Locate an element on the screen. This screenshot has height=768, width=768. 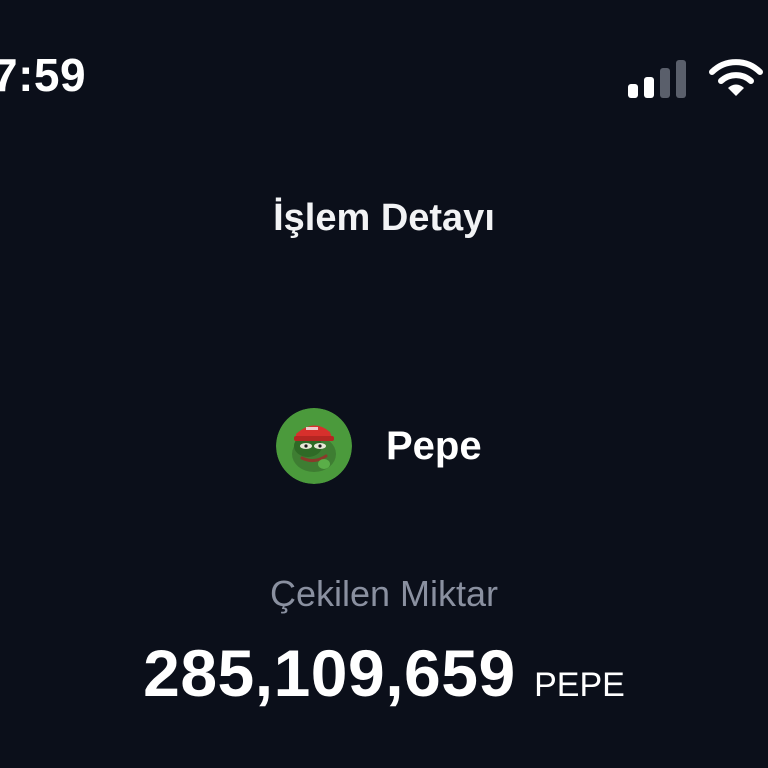
amount-row: 285,109,659 PEPE is located at coordinates (384, 673).